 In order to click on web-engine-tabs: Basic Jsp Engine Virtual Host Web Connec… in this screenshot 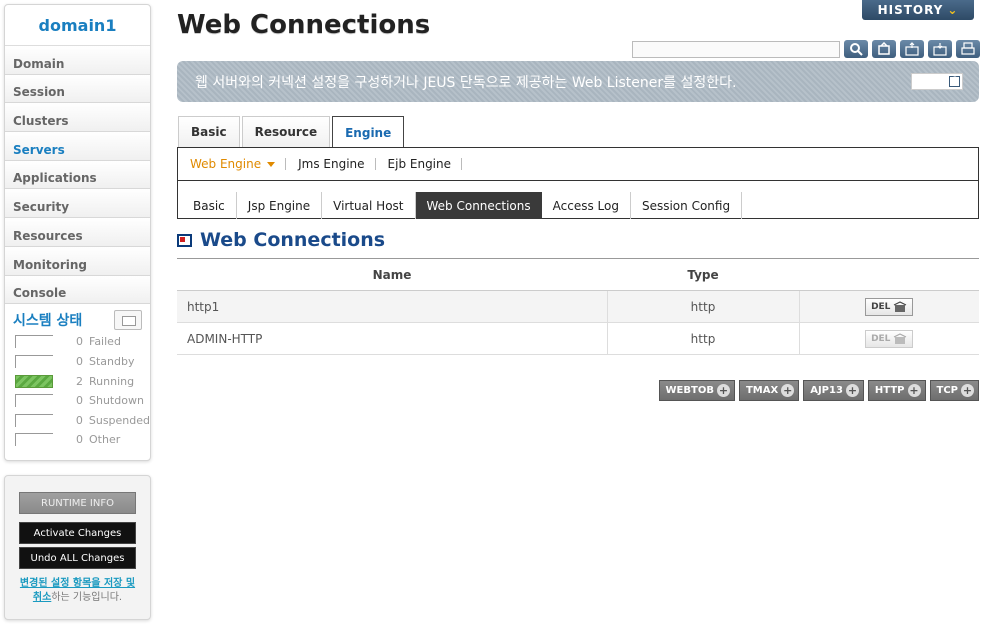, I will do `click(578, 200)`.